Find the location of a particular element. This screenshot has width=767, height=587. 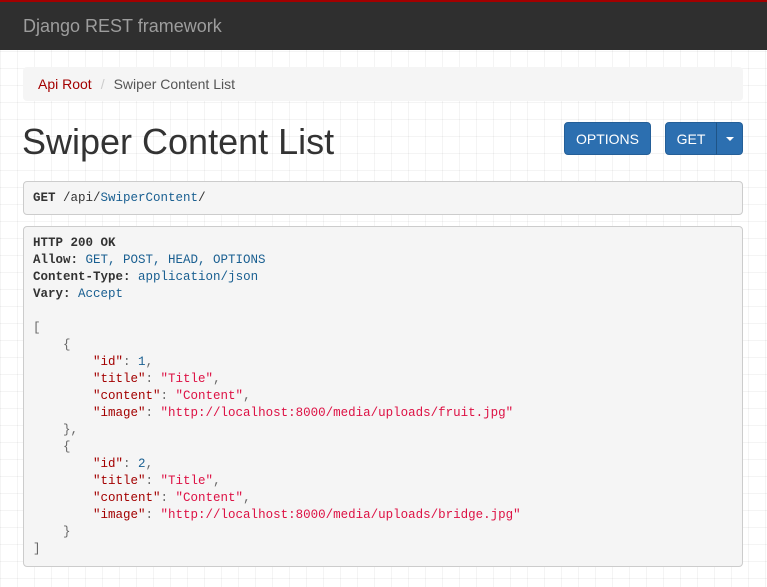

header-value: Accept is located at coordinates (101, 294).